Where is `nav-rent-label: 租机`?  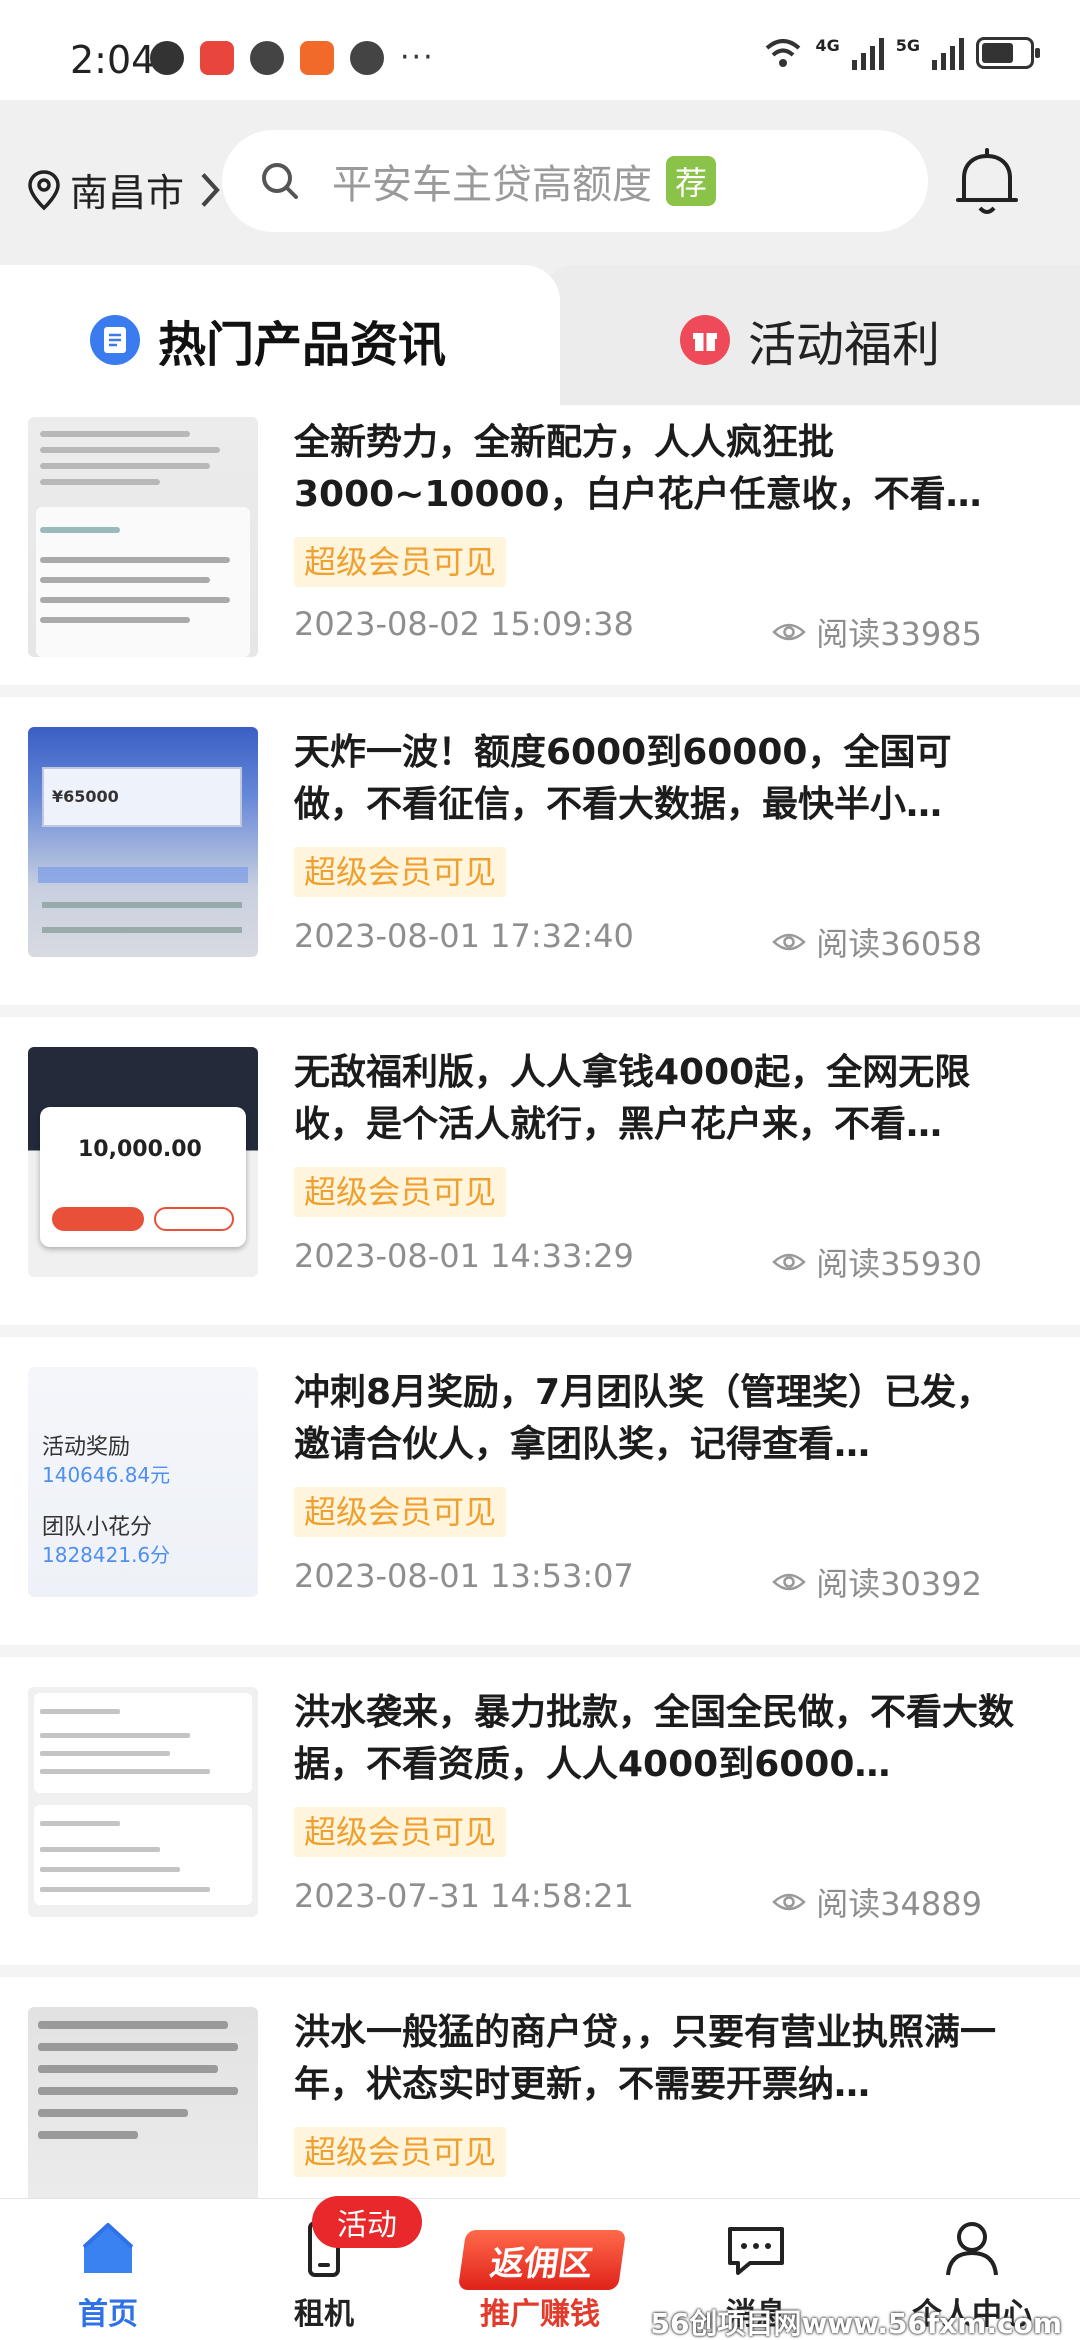
nav-rent-label: 租机 is located at coordinates (324, 2314).